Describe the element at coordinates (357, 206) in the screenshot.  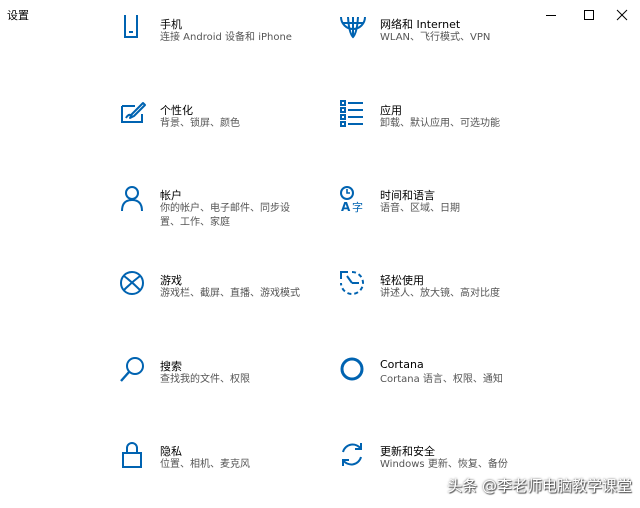
I see `svg-text: 字` at that location.